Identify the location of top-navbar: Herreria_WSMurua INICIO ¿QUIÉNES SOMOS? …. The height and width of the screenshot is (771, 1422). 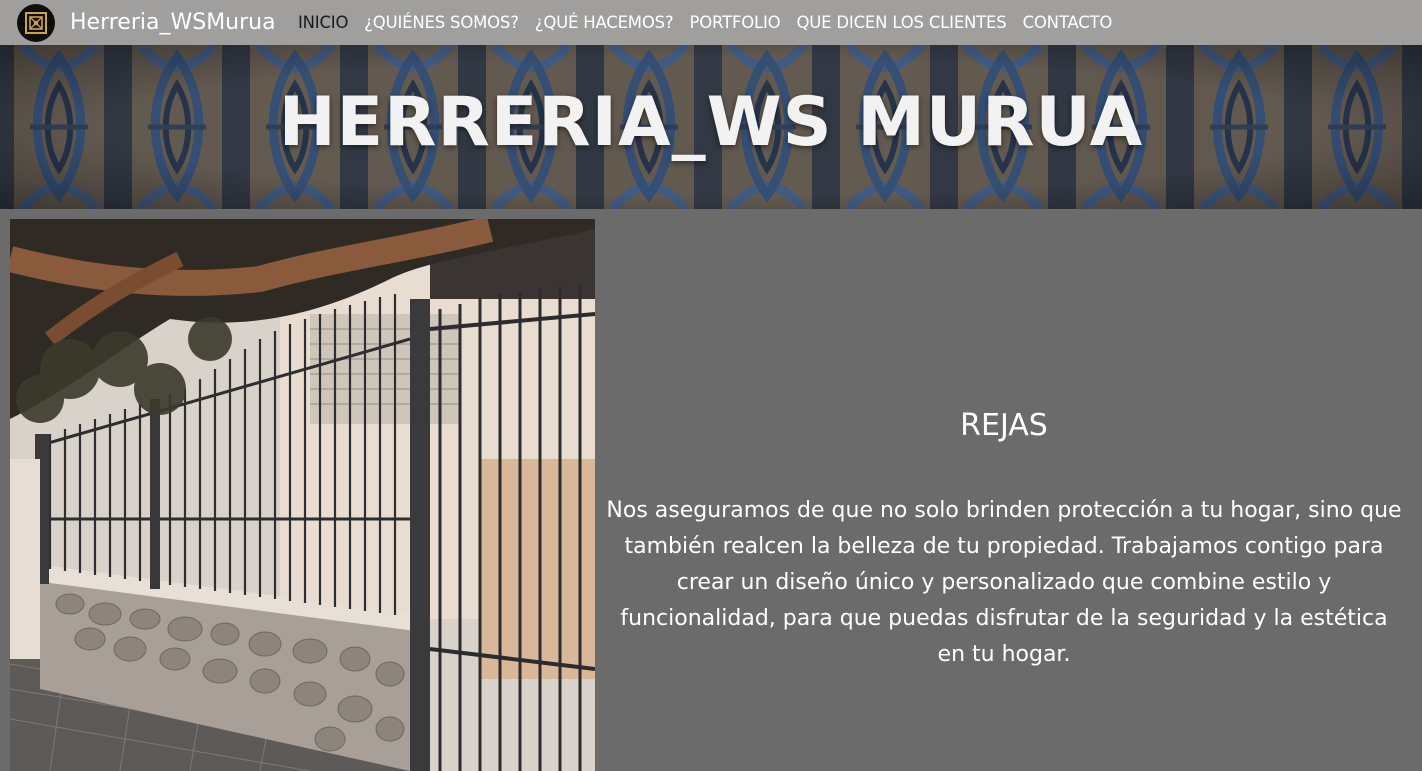
(711, 22).